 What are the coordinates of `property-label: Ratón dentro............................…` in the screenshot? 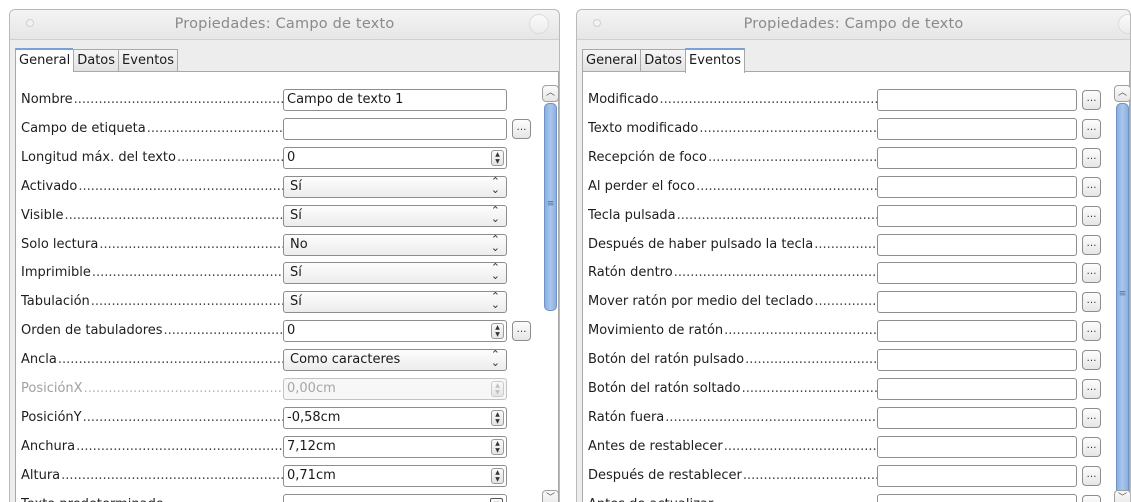 It's located at (732, 273).